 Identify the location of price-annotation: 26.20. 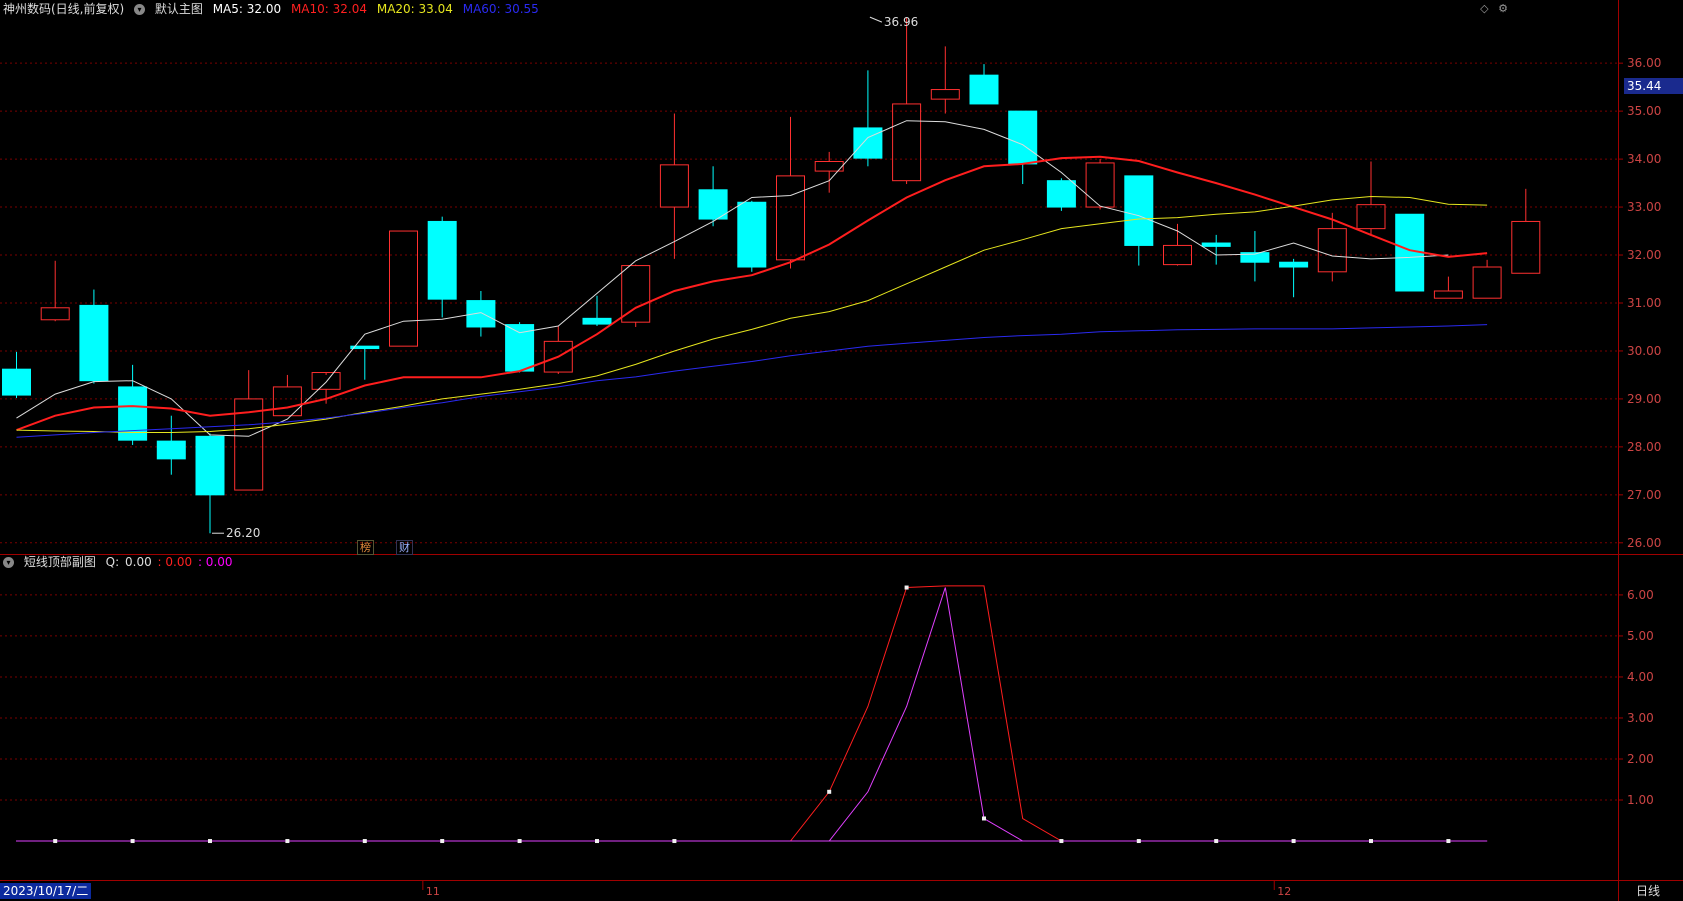
(243, 533).